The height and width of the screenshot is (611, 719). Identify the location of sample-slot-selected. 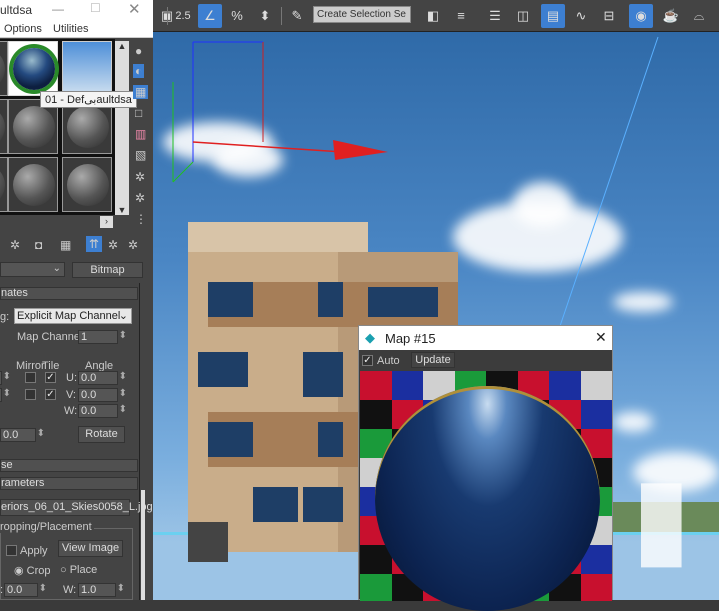
(33, 68).